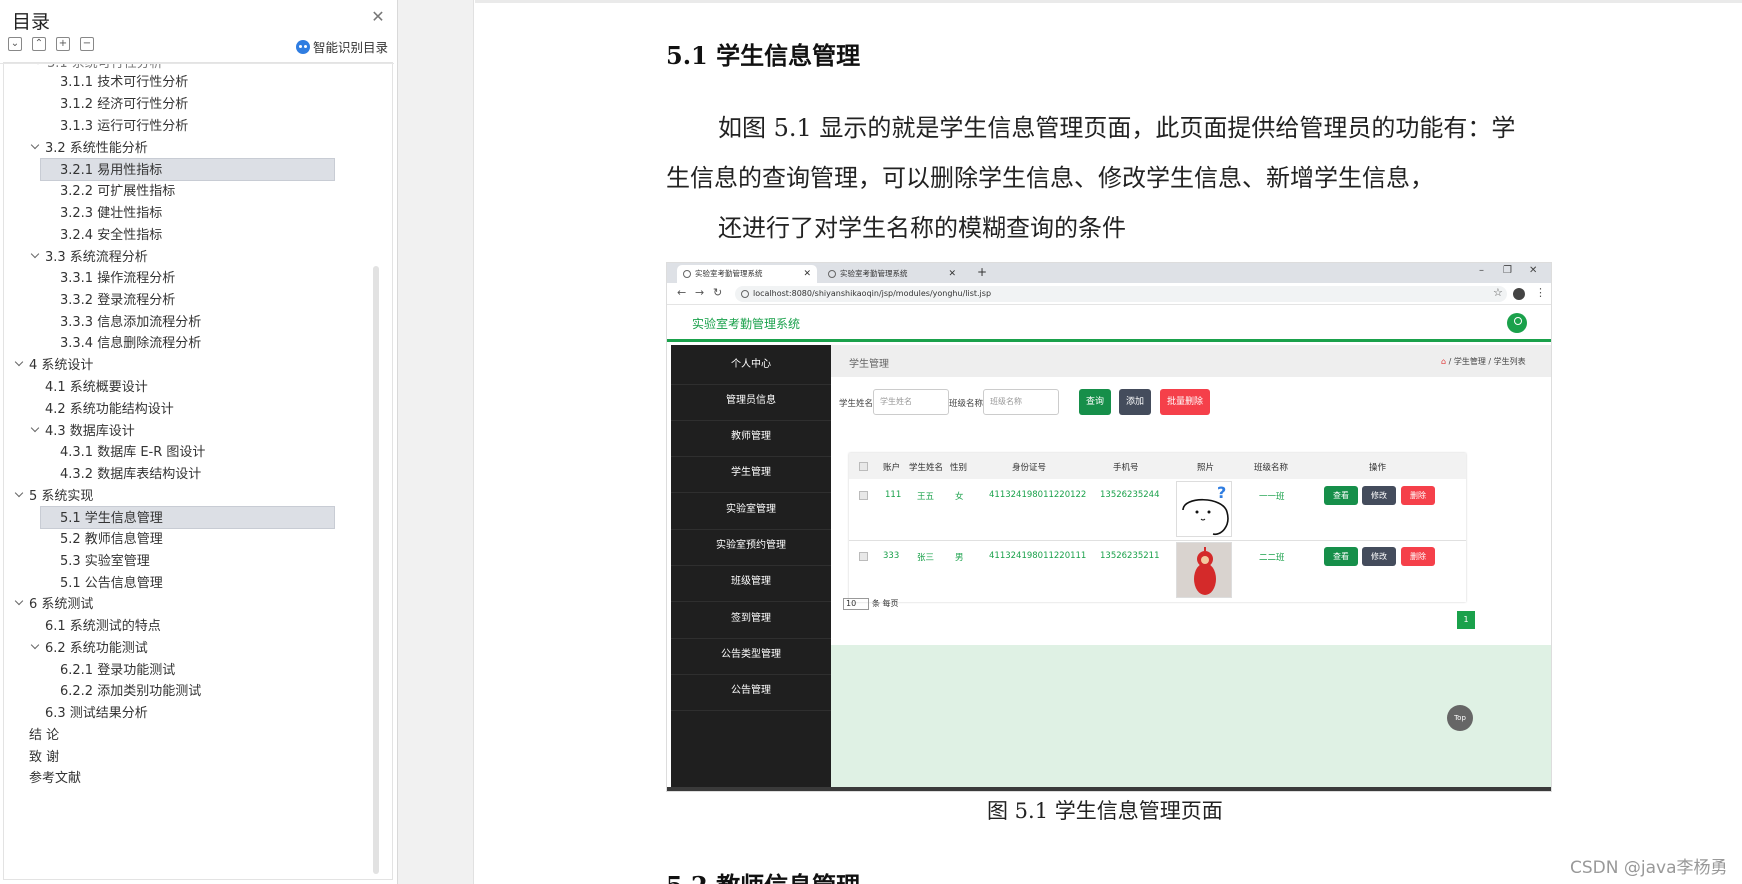 The height and width of the screenshot is (884, 1742). I want to click on toc-item: 3.2.4 安全性指标, so click(111, 235).